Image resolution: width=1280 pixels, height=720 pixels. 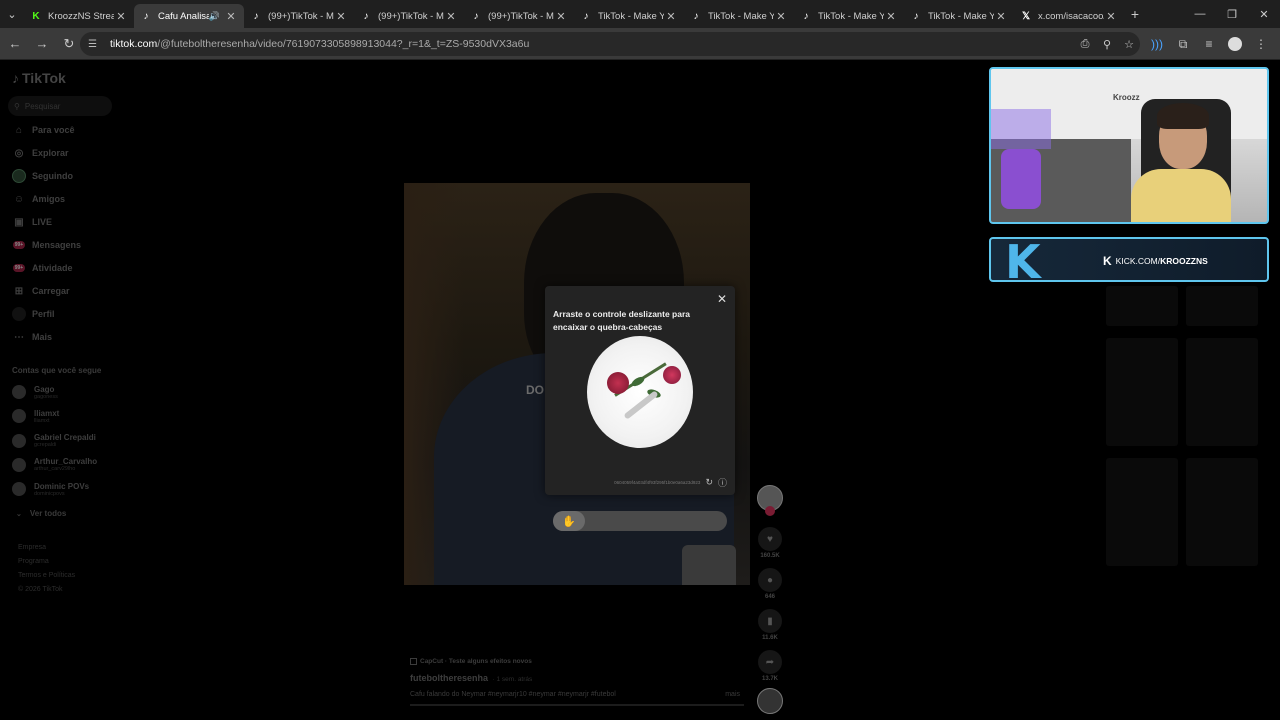 What do you see at coordinates (40, 589) in the screenshot?
I see `footer-link: © 2026 TikTok` at bounding box center [40, 589].